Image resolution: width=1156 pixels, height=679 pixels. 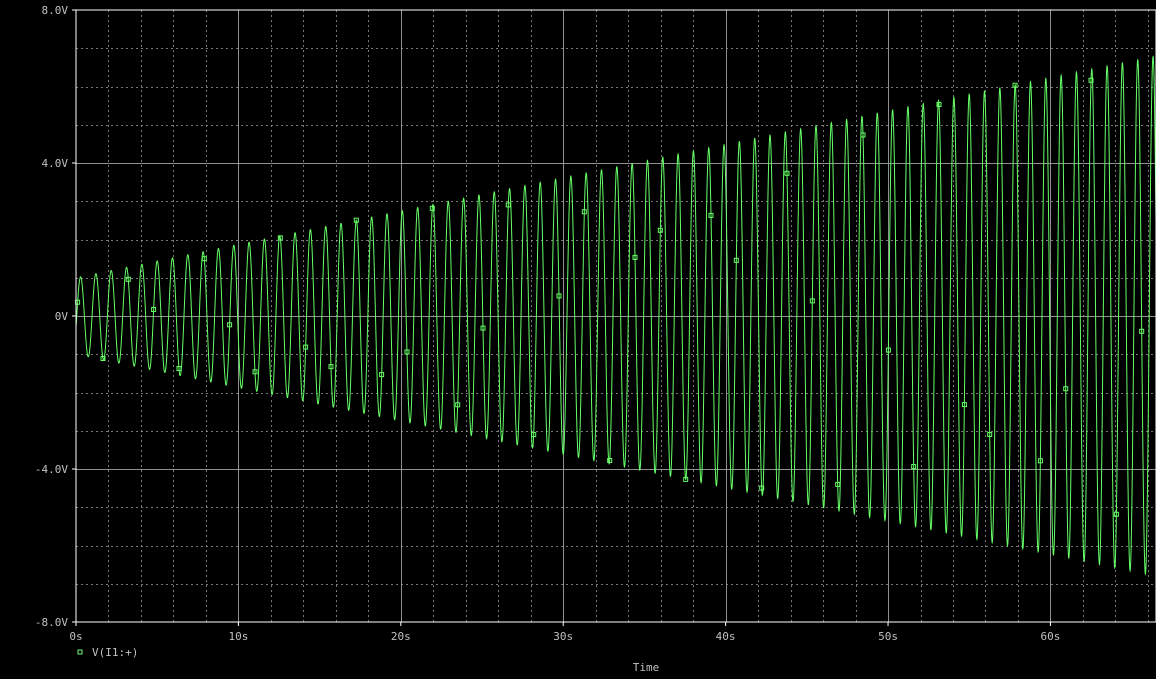 I want to click on x-tick-label: 60s, so click(x=1050, y=636).